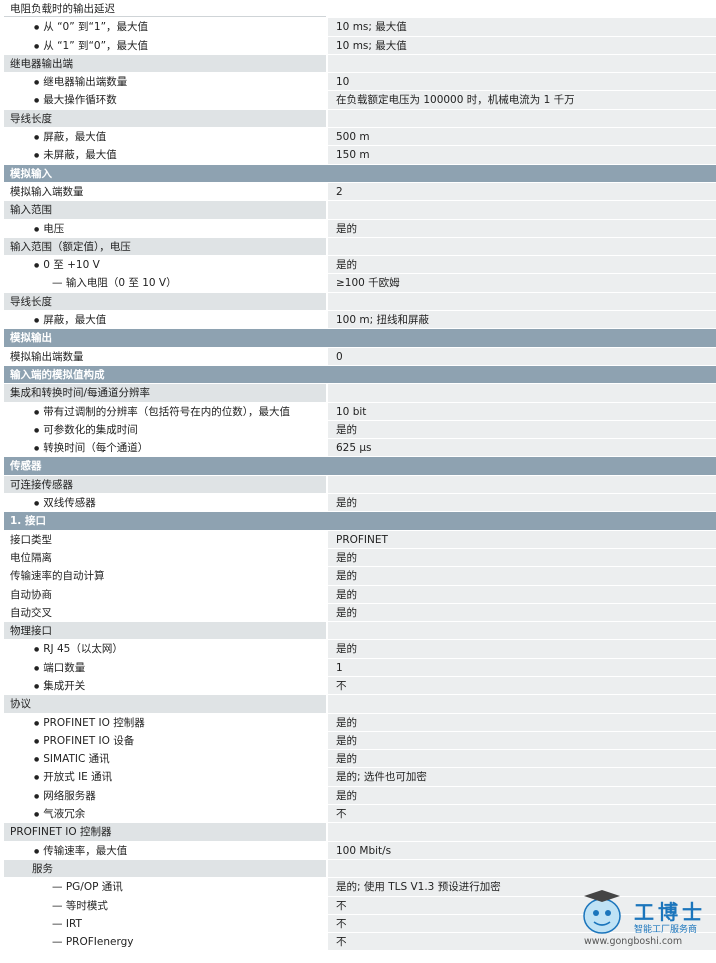  Describe the element at coordinates (522, 155) in the screenshot. I see `row-value: 150 m` at that location.